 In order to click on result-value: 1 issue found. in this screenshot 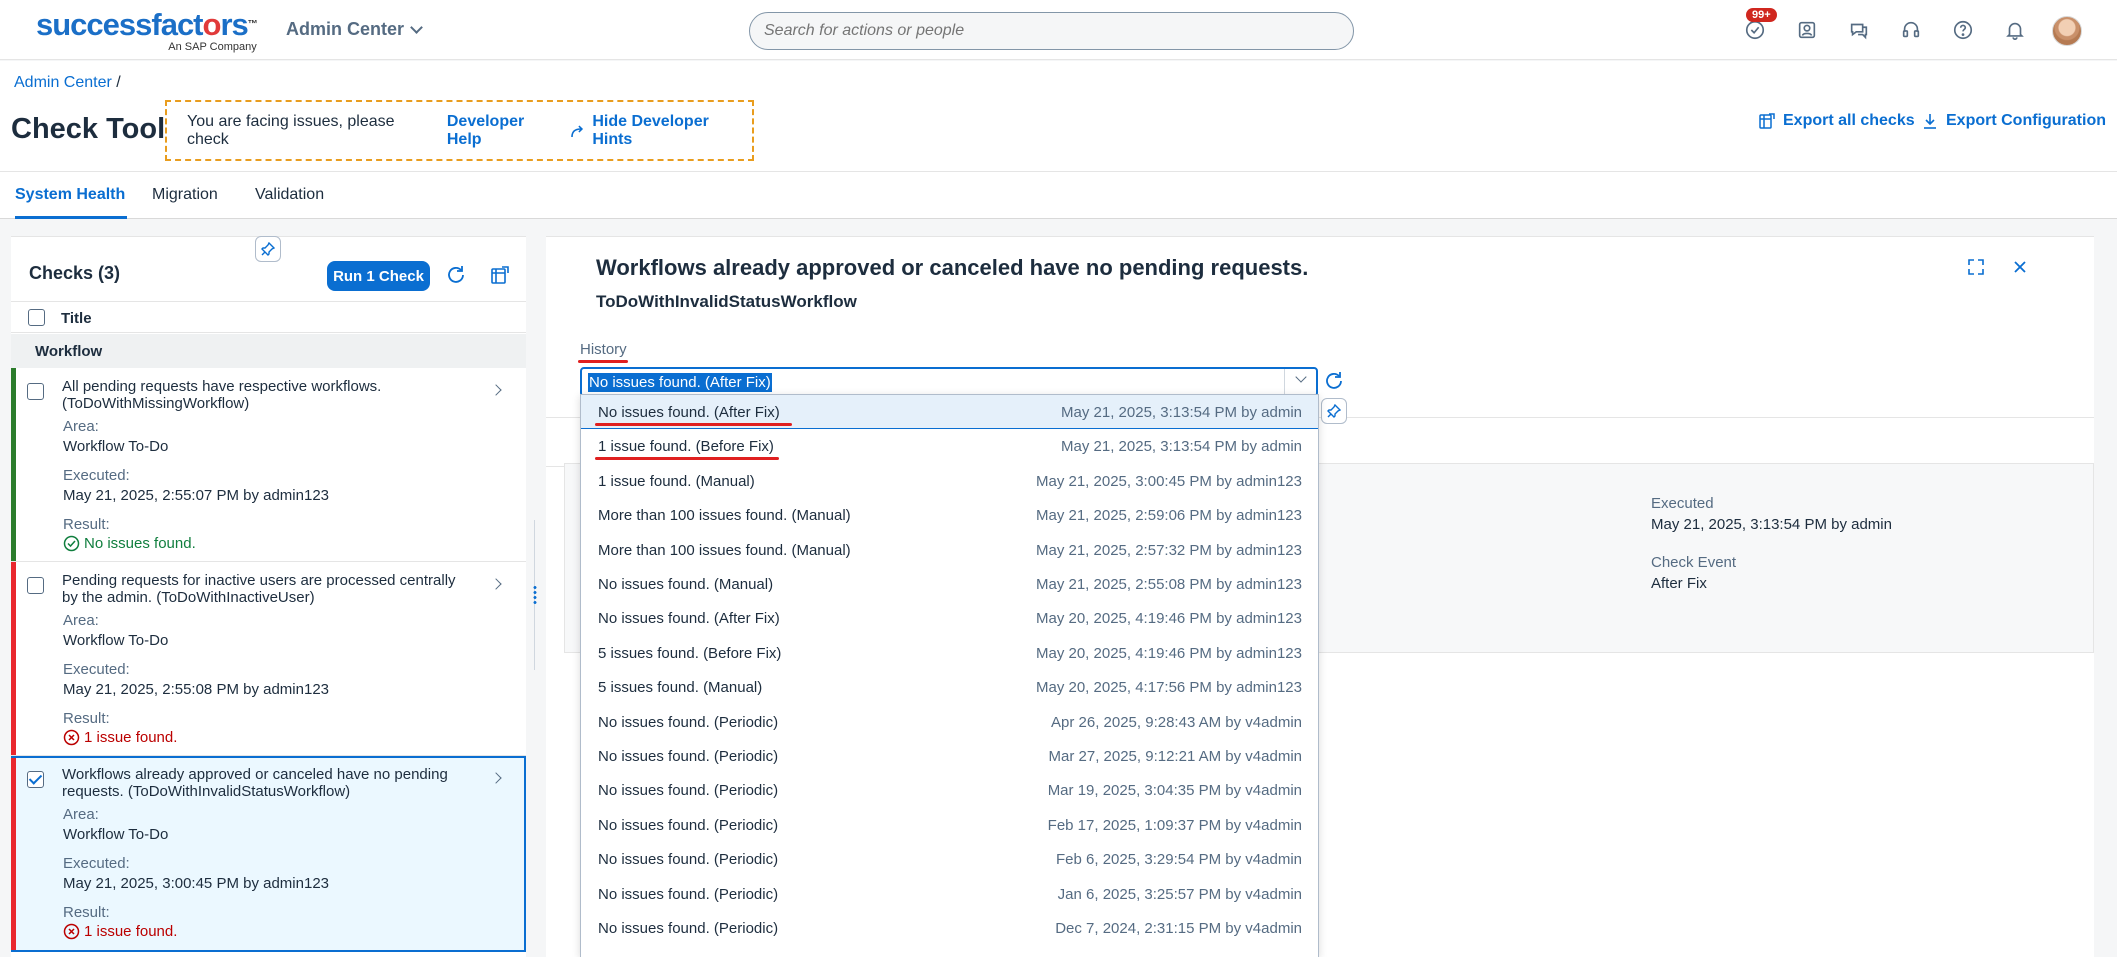, I will do `click(120, 931)`.